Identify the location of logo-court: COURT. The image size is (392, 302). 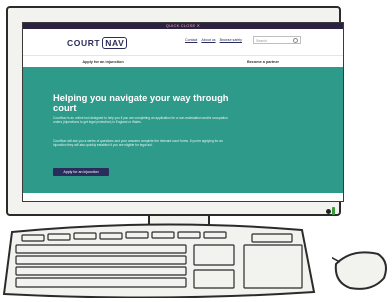
(84, 42).